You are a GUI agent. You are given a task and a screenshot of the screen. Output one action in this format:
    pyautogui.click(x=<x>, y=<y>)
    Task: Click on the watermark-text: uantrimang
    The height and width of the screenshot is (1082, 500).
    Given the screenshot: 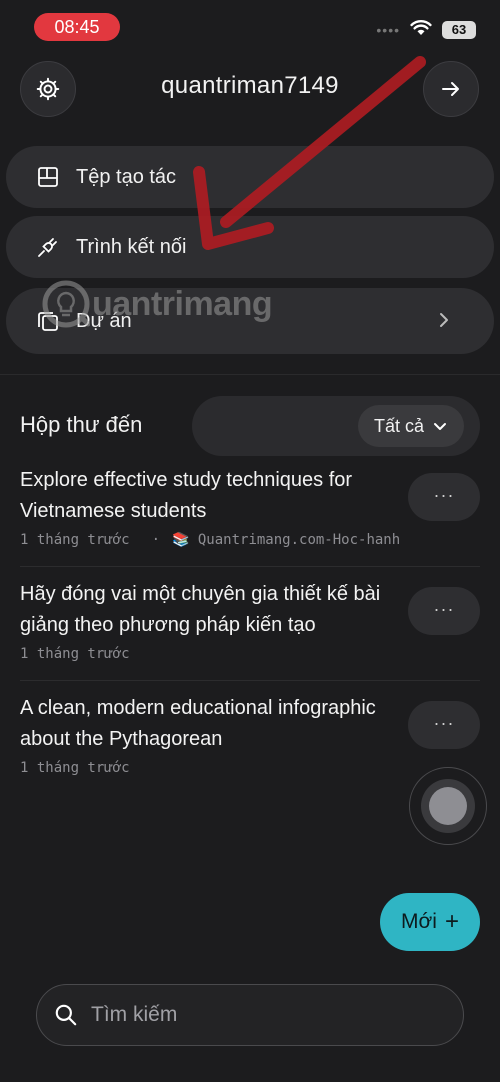 What is the action you would take?
    pyautogui.click(x=182, y=303)
    